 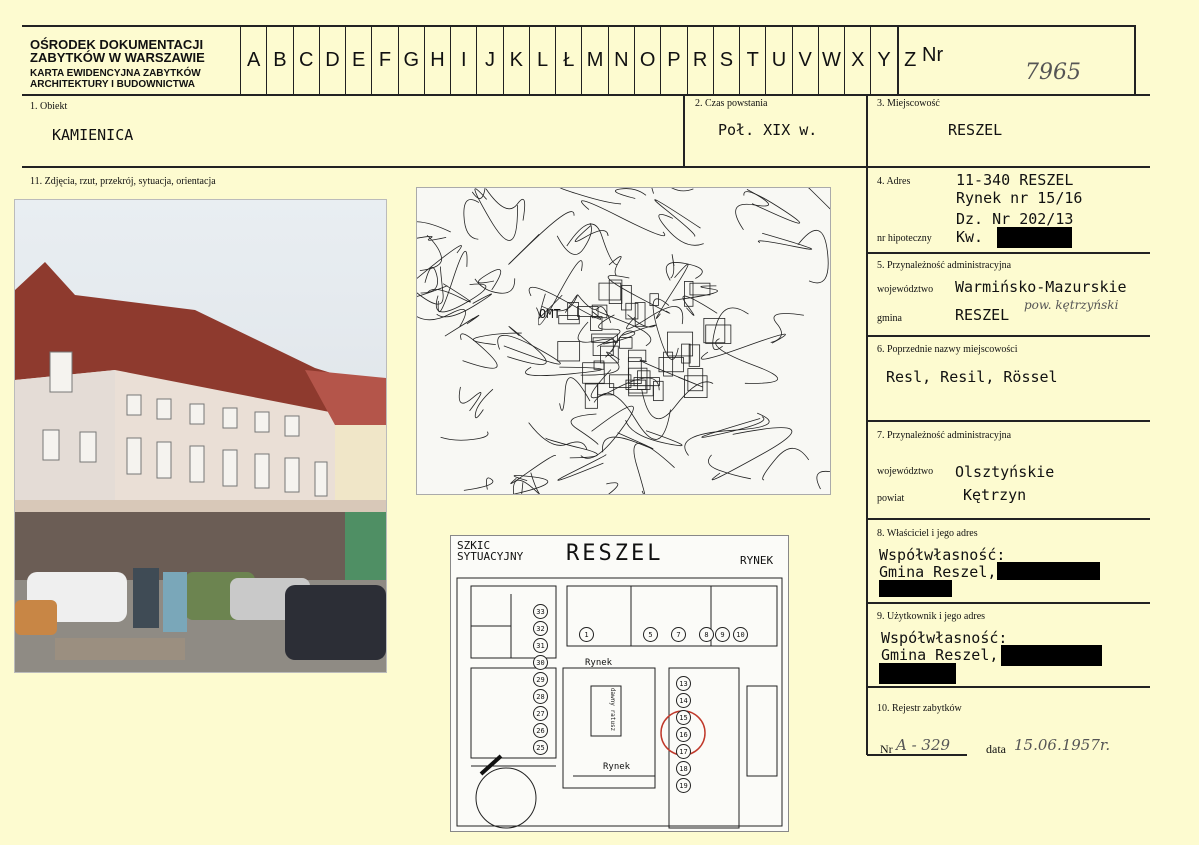 What do you see at coordinates (778, 60) in the screenshot?
I see `letter-box: U` at bounding box center [778, 60].